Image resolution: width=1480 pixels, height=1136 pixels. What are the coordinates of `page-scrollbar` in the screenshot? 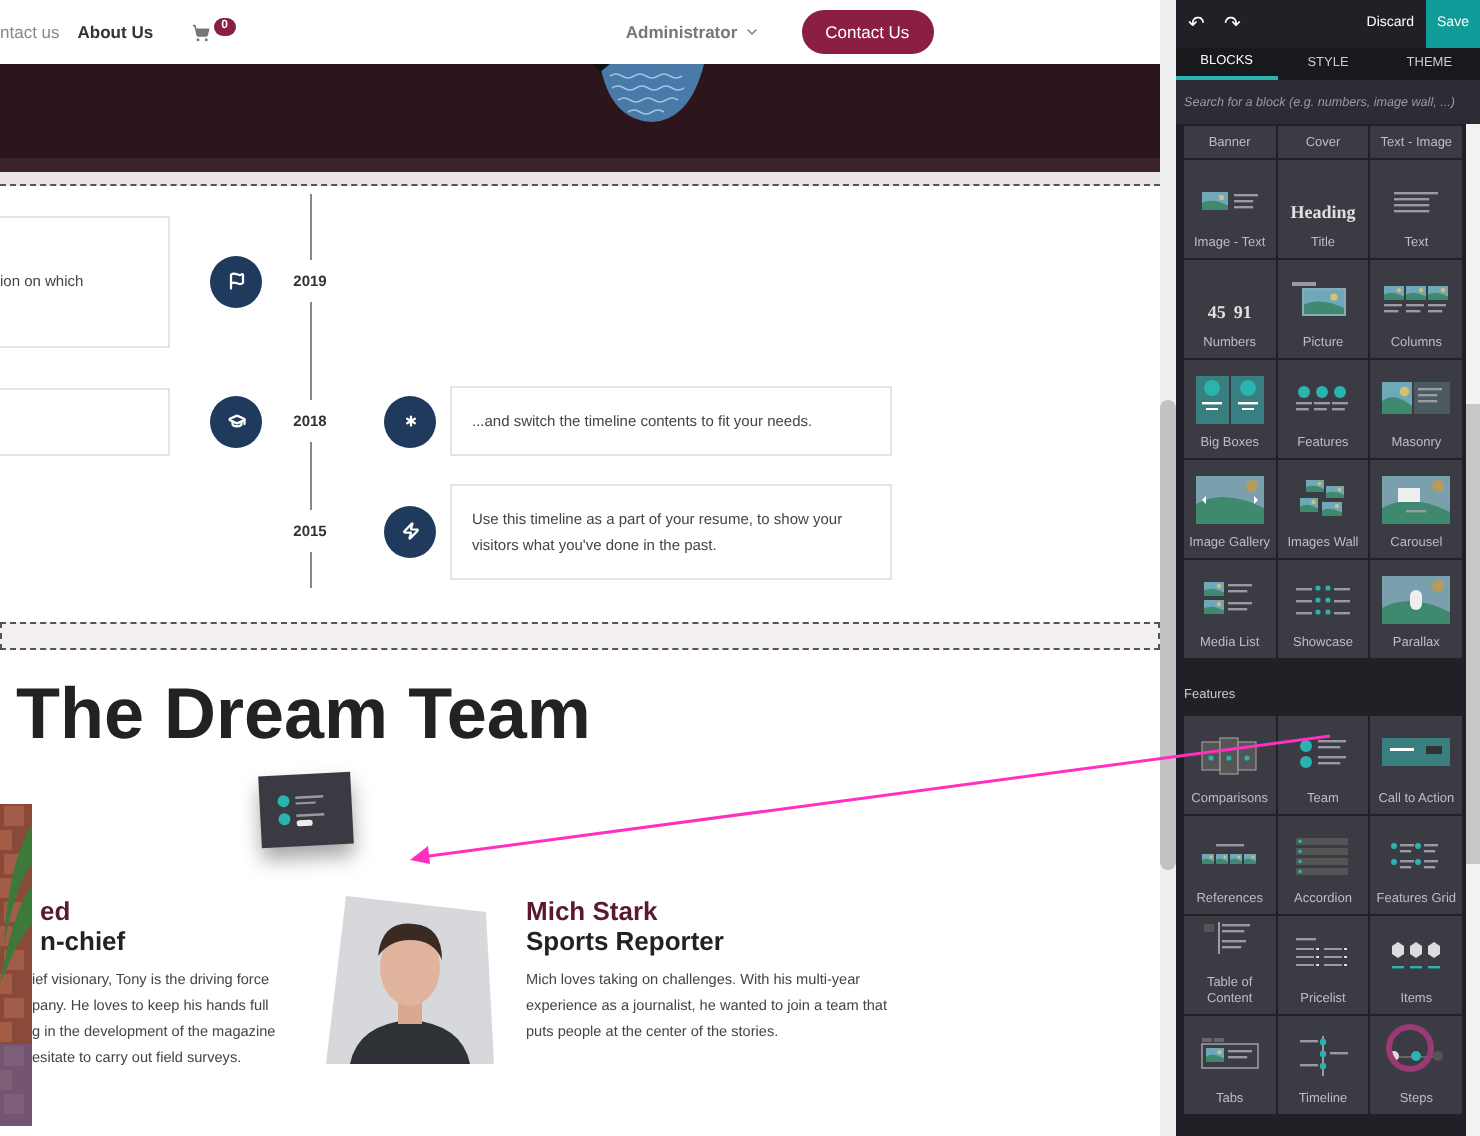 It's located at (1168, 568).